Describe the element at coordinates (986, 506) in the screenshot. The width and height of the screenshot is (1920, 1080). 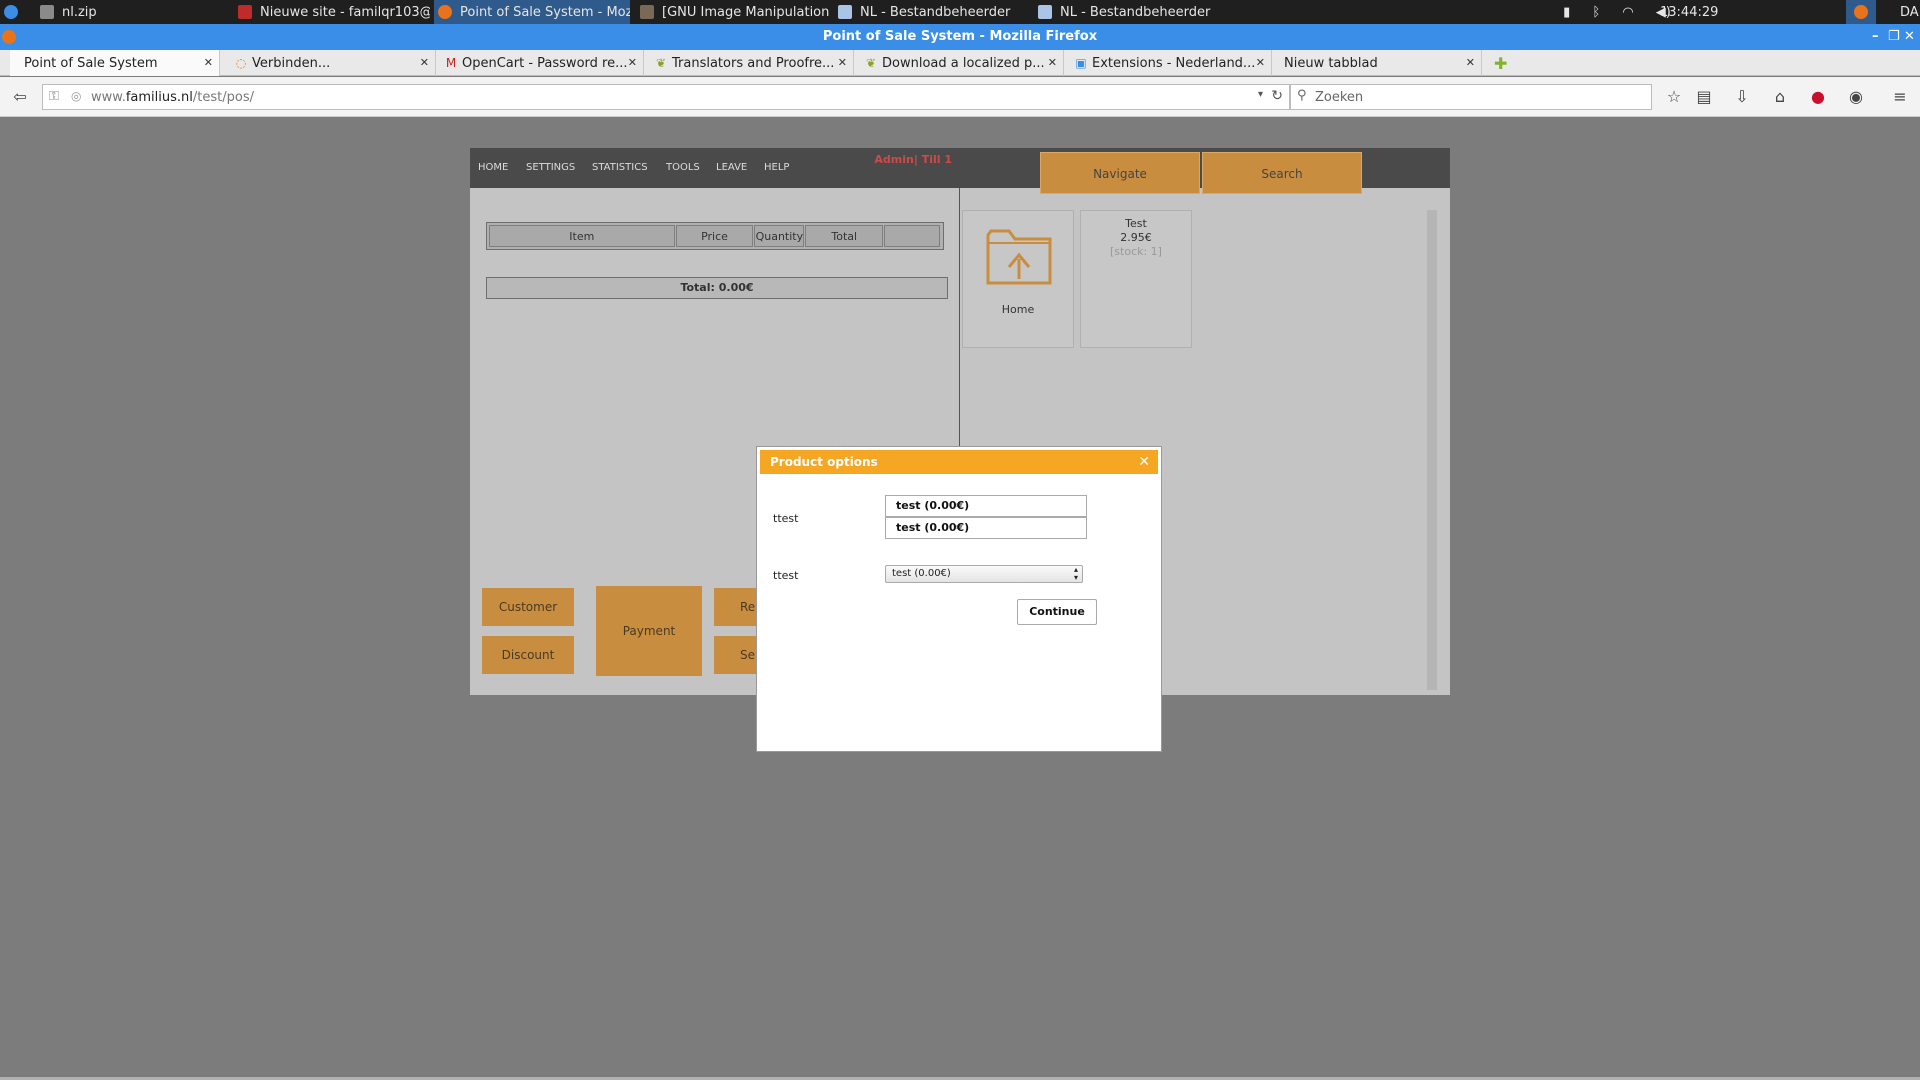
I see `option-value-1a: test (0.00€)` at that location.